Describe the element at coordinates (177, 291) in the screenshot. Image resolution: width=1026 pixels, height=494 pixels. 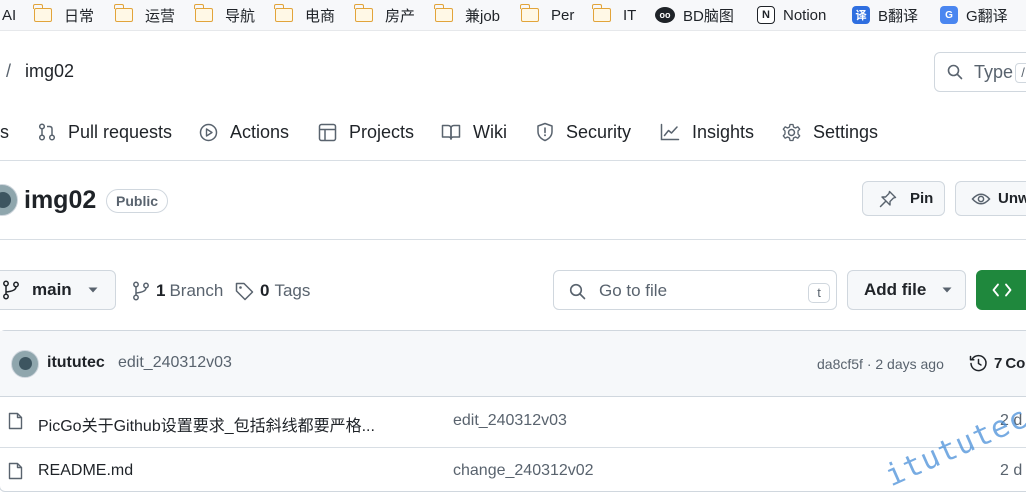
I see `branches-link: 1 Branch` at that location.